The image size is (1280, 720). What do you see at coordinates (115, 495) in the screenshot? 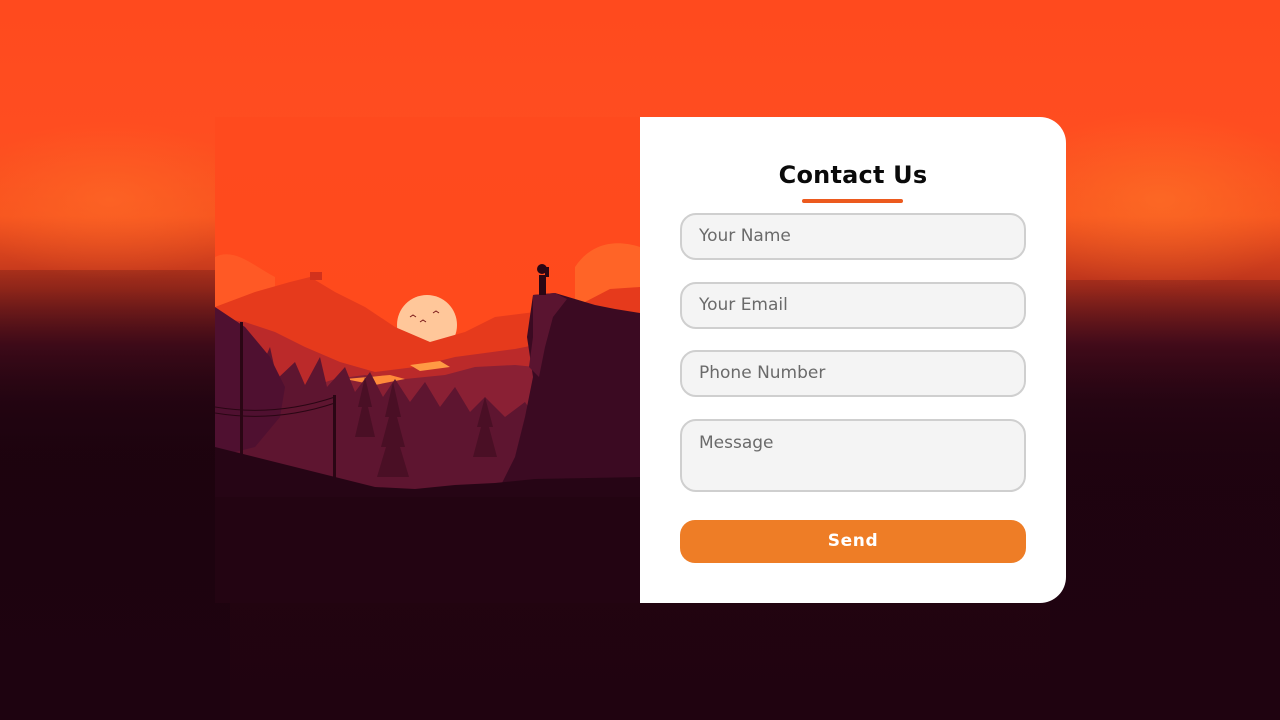
I see `background-shadow-left` at bounding box center [115, 495].